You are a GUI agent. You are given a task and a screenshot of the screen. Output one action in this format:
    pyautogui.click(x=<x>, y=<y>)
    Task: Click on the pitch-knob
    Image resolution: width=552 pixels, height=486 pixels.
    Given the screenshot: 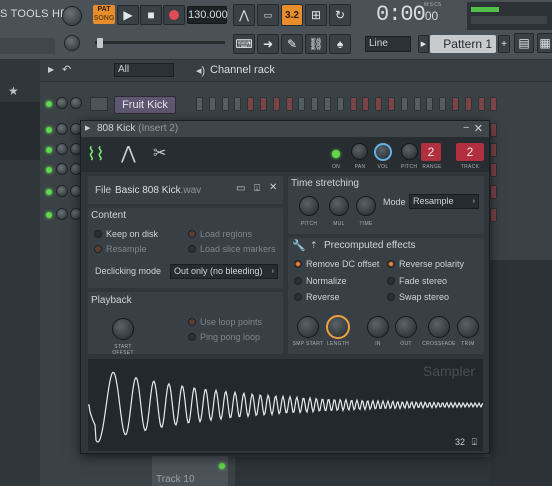 What is the action you would take?
    pyautogui.click(x=409, y=151)
    